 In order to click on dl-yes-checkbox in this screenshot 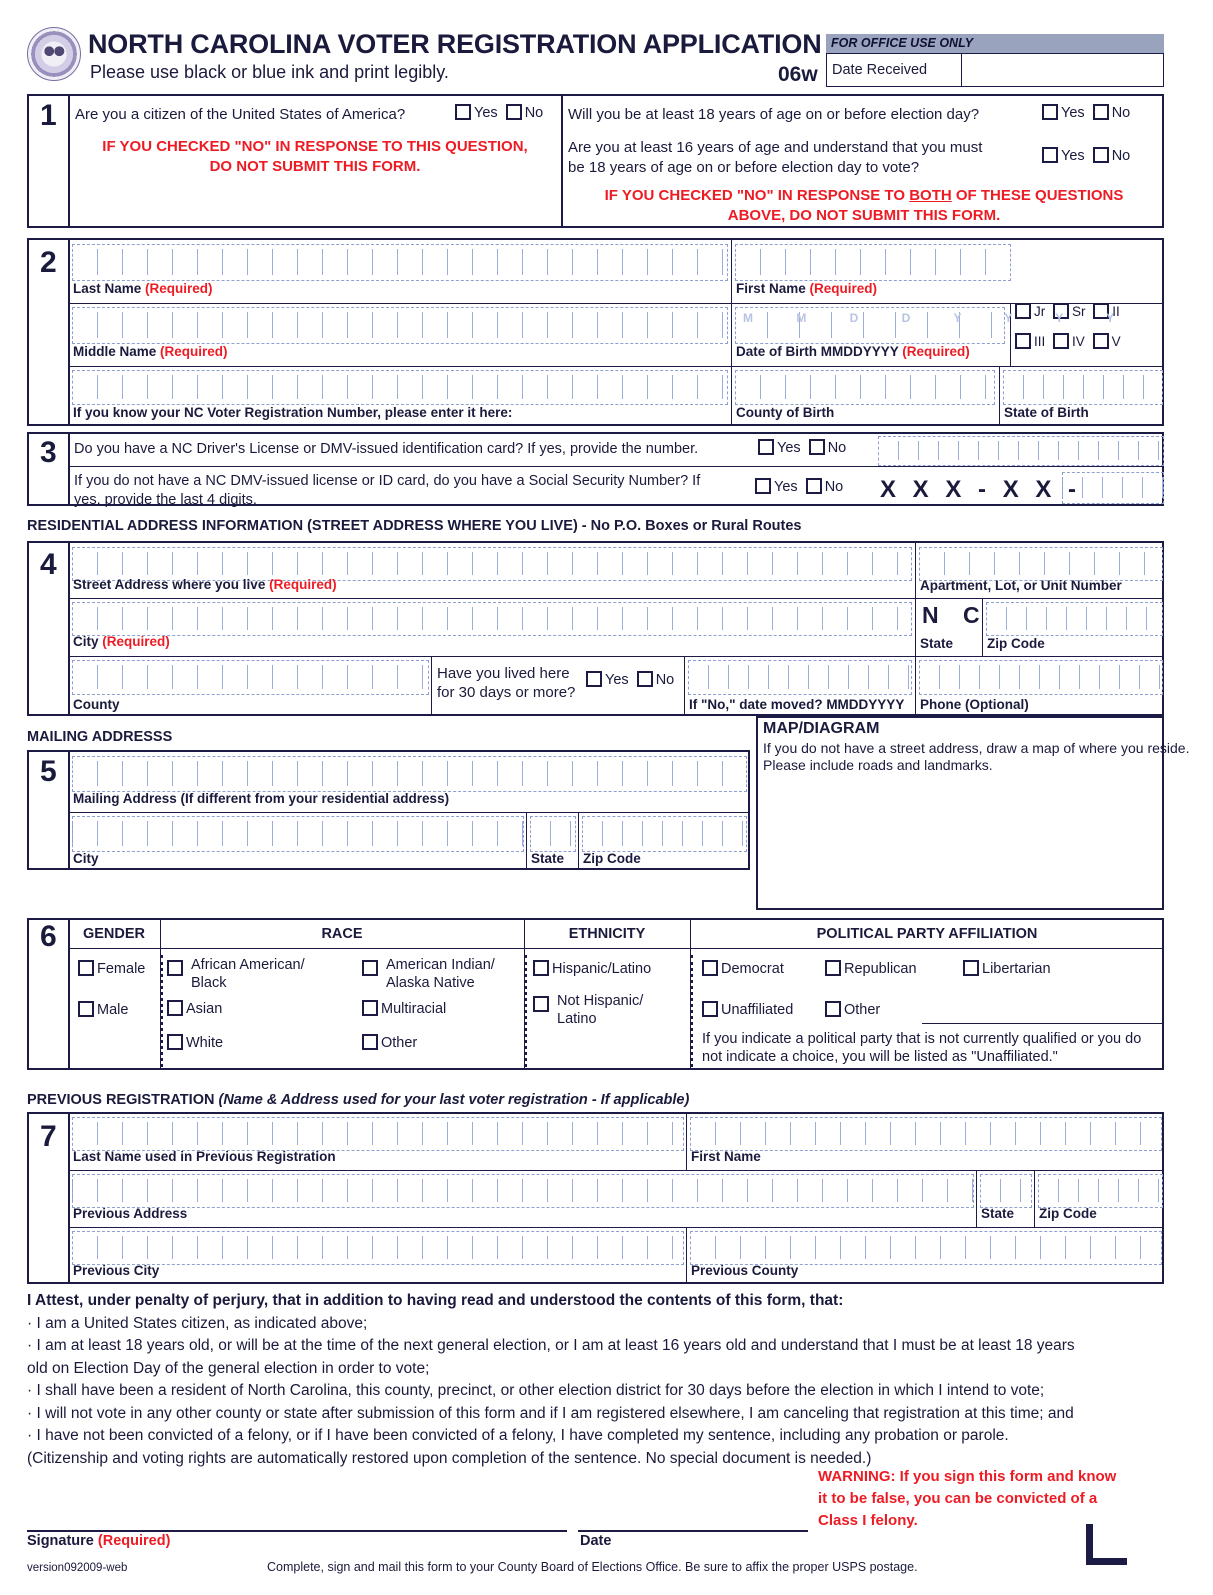, I will do `click(766, 447)`.